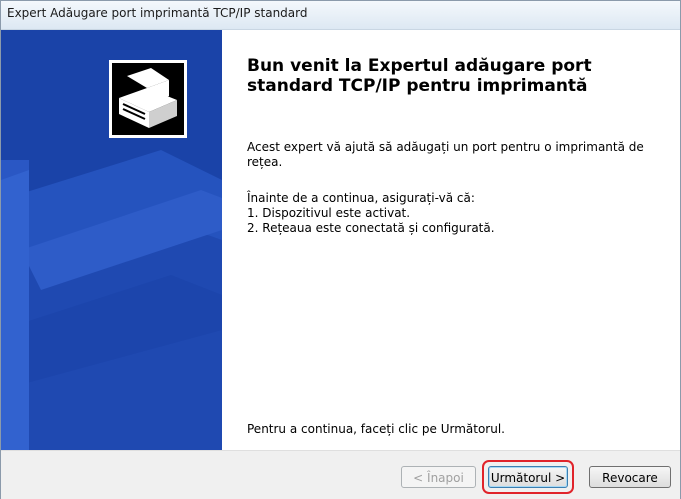  Describe the element at coordinates (528, 477) in the screenshot. I see `next-button: Următorul >` at that location.